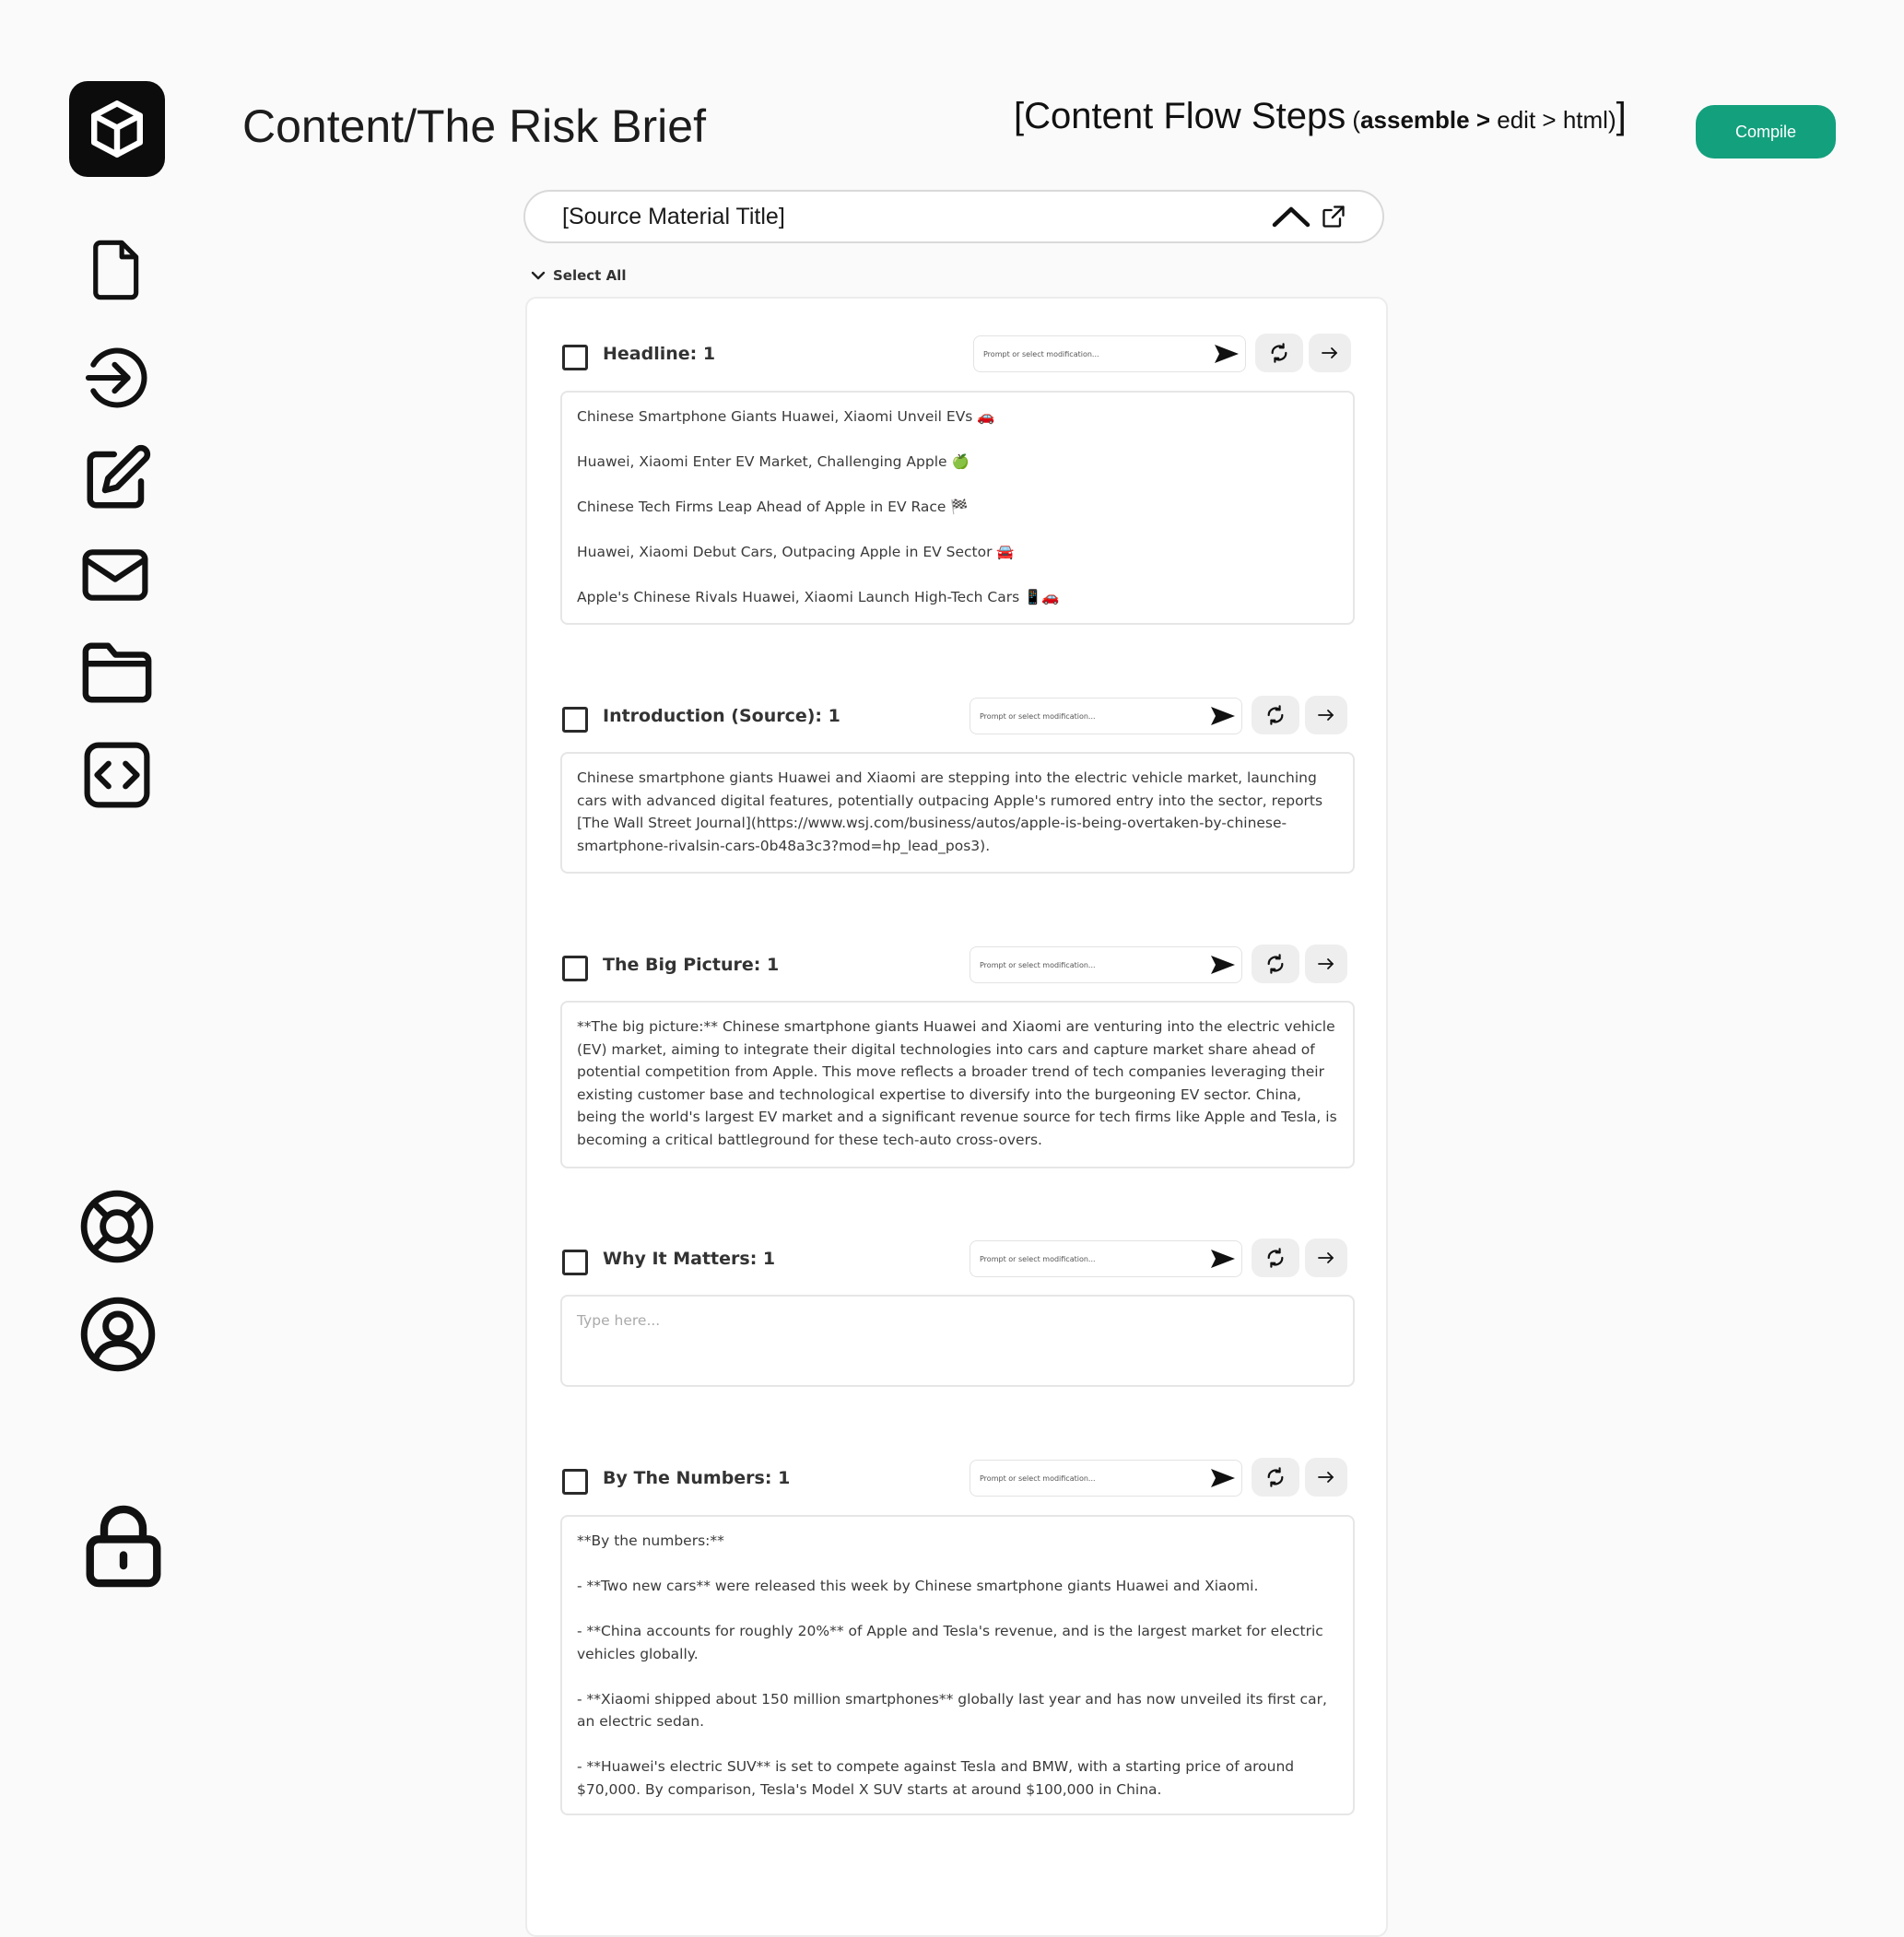 Image resolution: width=1904 pixels, height=1937 pixels. Describe the element at coordinates (650, 1540) in the screenshot. I see `list-item: **By the numbers:**` at that location.